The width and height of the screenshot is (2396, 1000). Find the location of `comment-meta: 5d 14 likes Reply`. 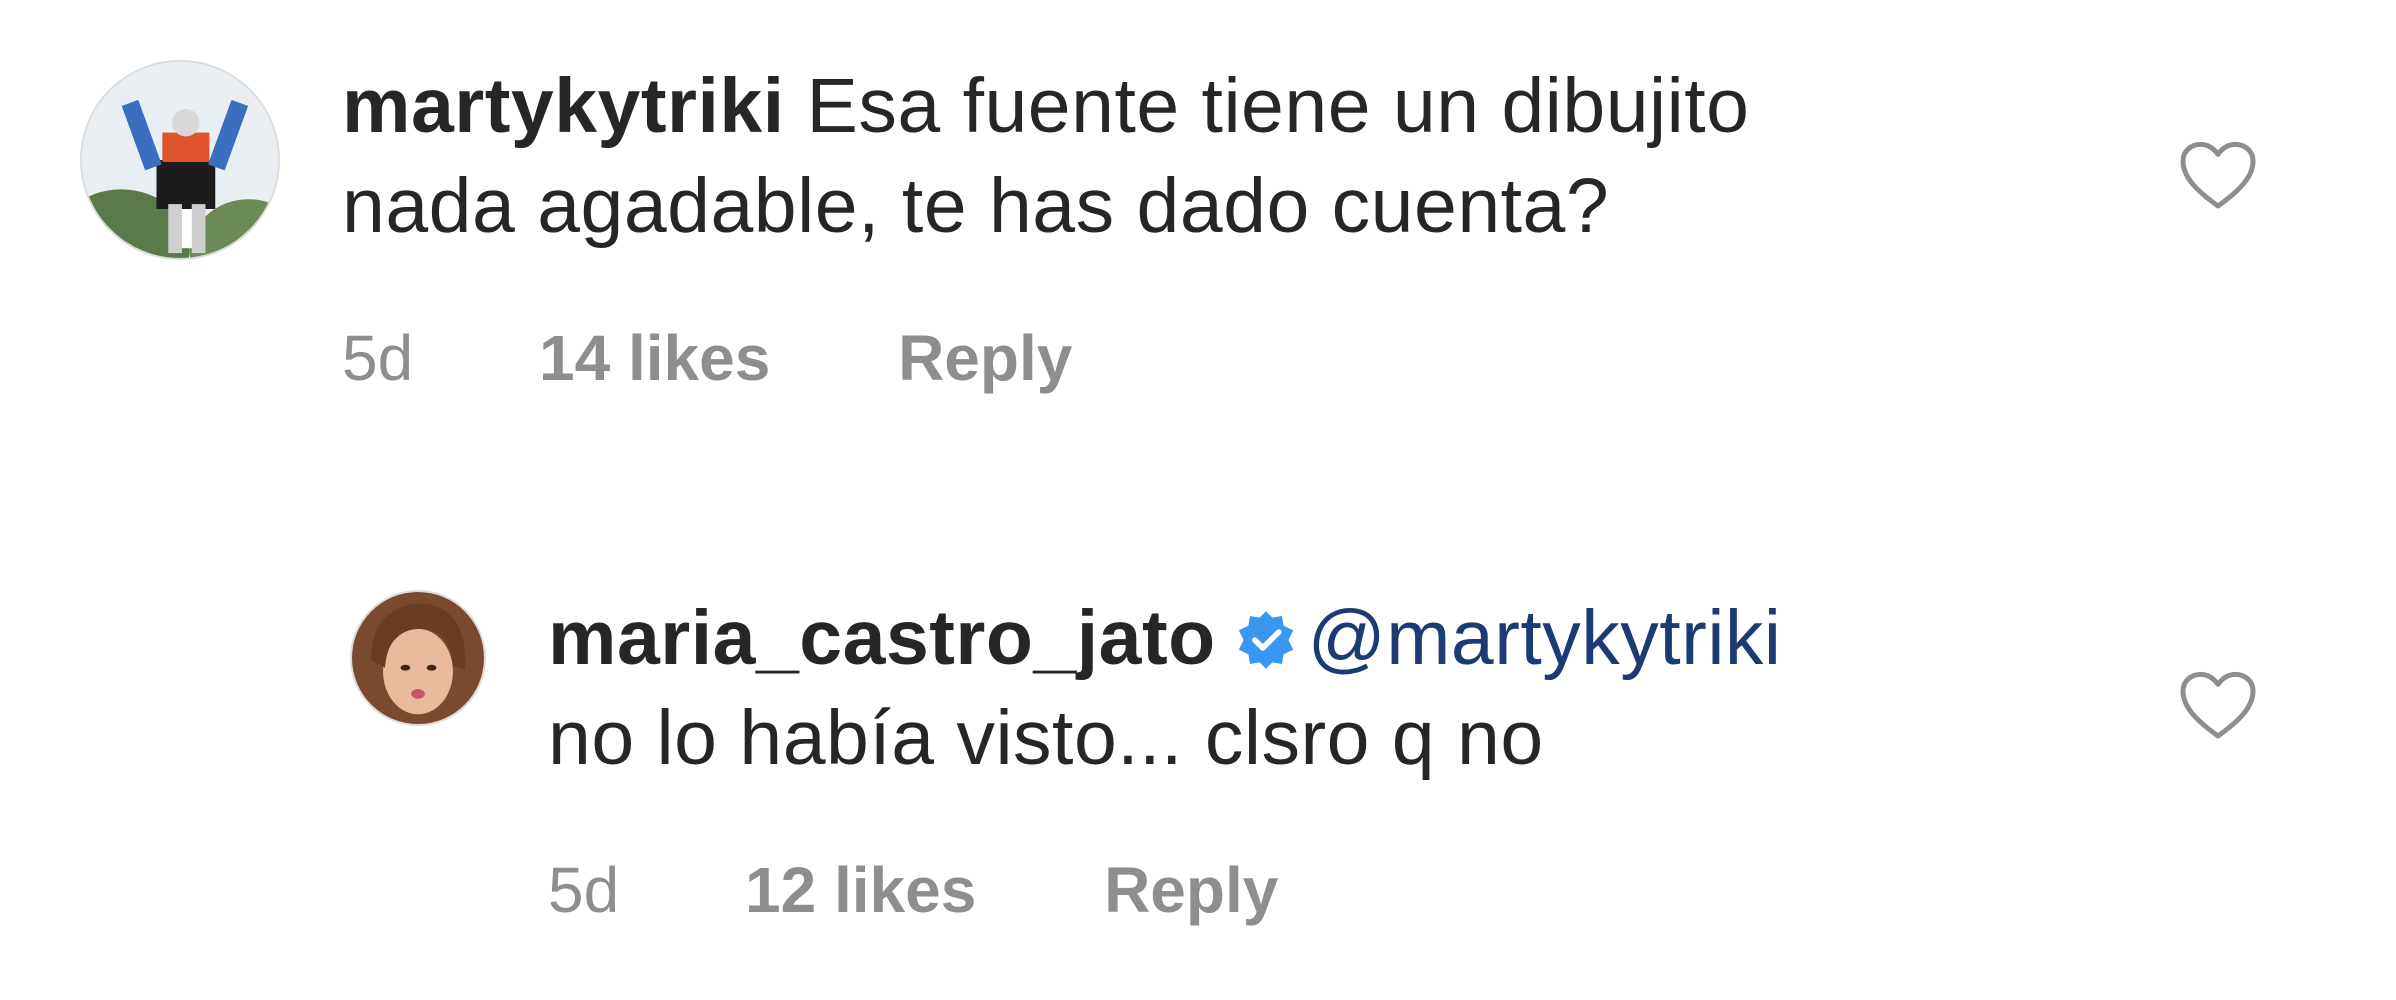

comment-meta: 5d 14 likes Reply is located at coordinates (707, 358).